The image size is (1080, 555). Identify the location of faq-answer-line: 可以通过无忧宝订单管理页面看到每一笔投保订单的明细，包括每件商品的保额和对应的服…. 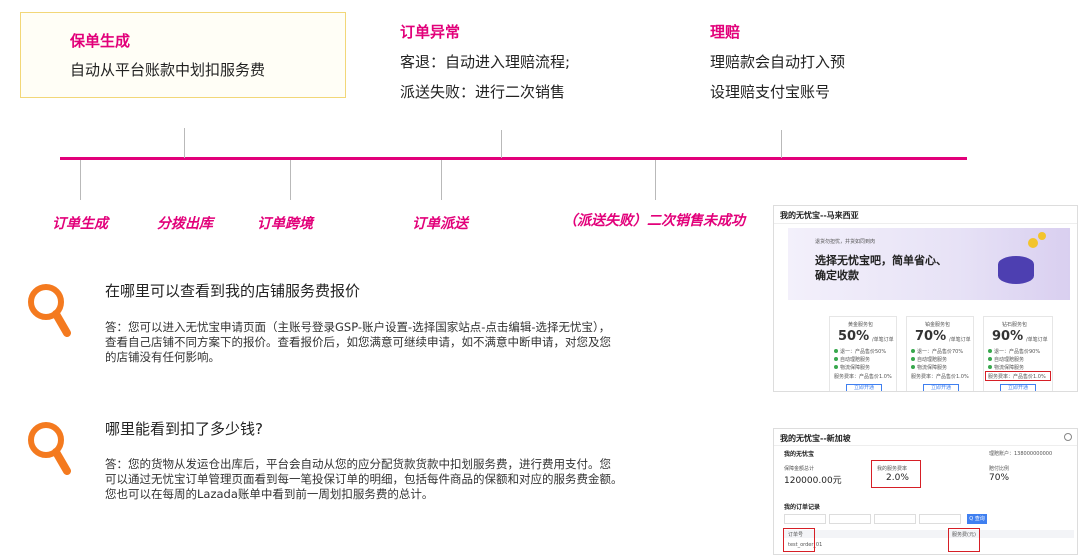
(364, 479).